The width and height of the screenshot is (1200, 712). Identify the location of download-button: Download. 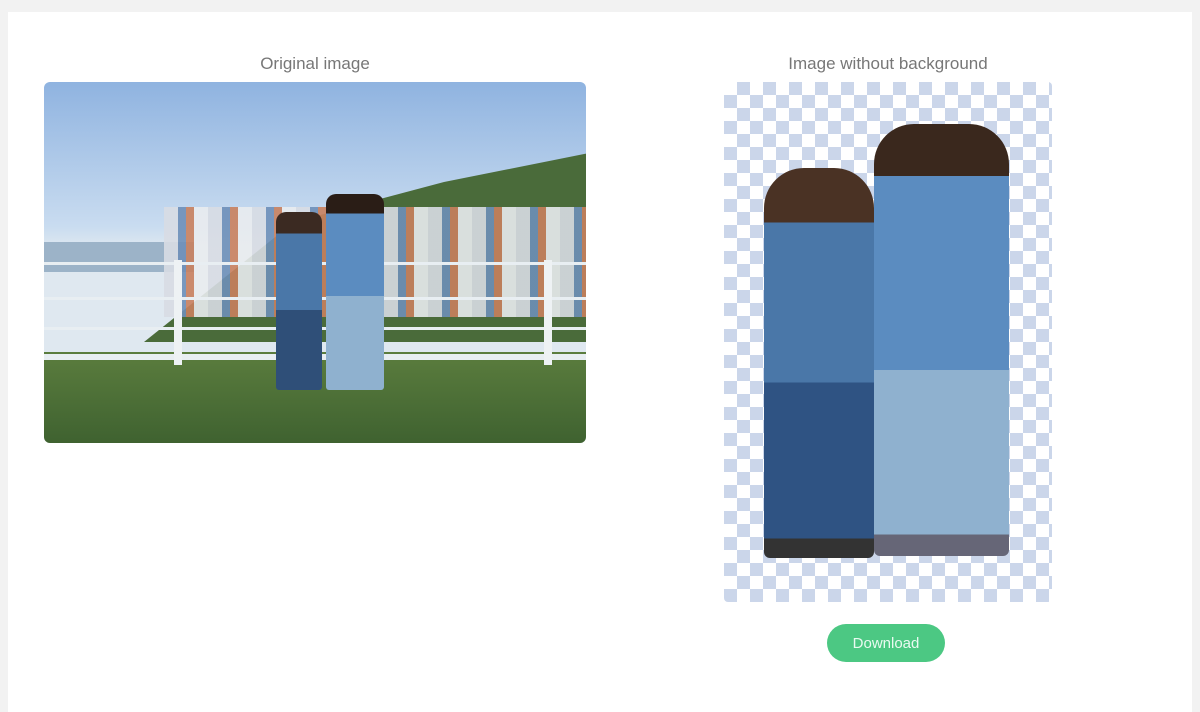
(886, 643).